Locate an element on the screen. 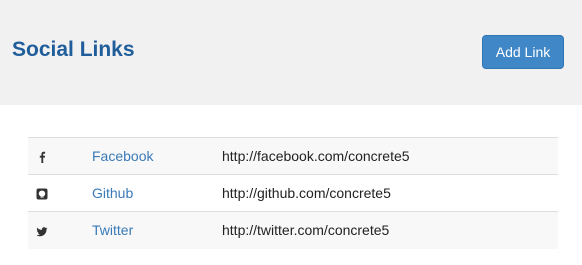  page-title: Social Links is located at coordinates (73, 49).